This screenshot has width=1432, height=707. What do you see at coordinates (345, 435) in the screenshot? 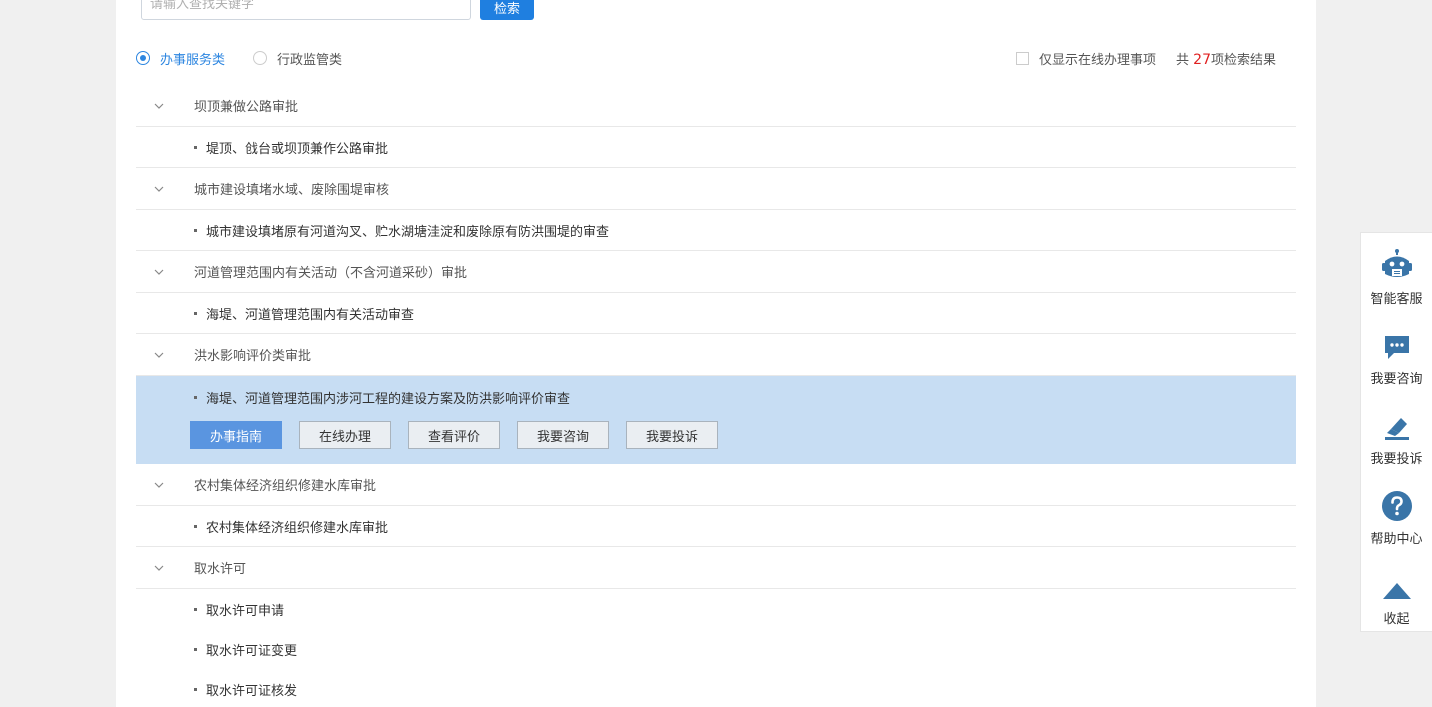
I see `online-apply-button: 在线办理` at bounding box center [345, 435].